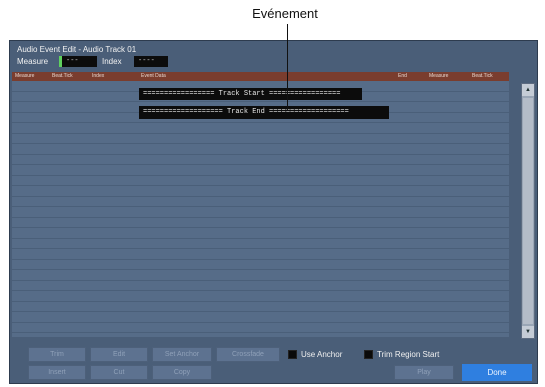  I want to click on set-anchor-button: Set Anchor, so click(182, 354).